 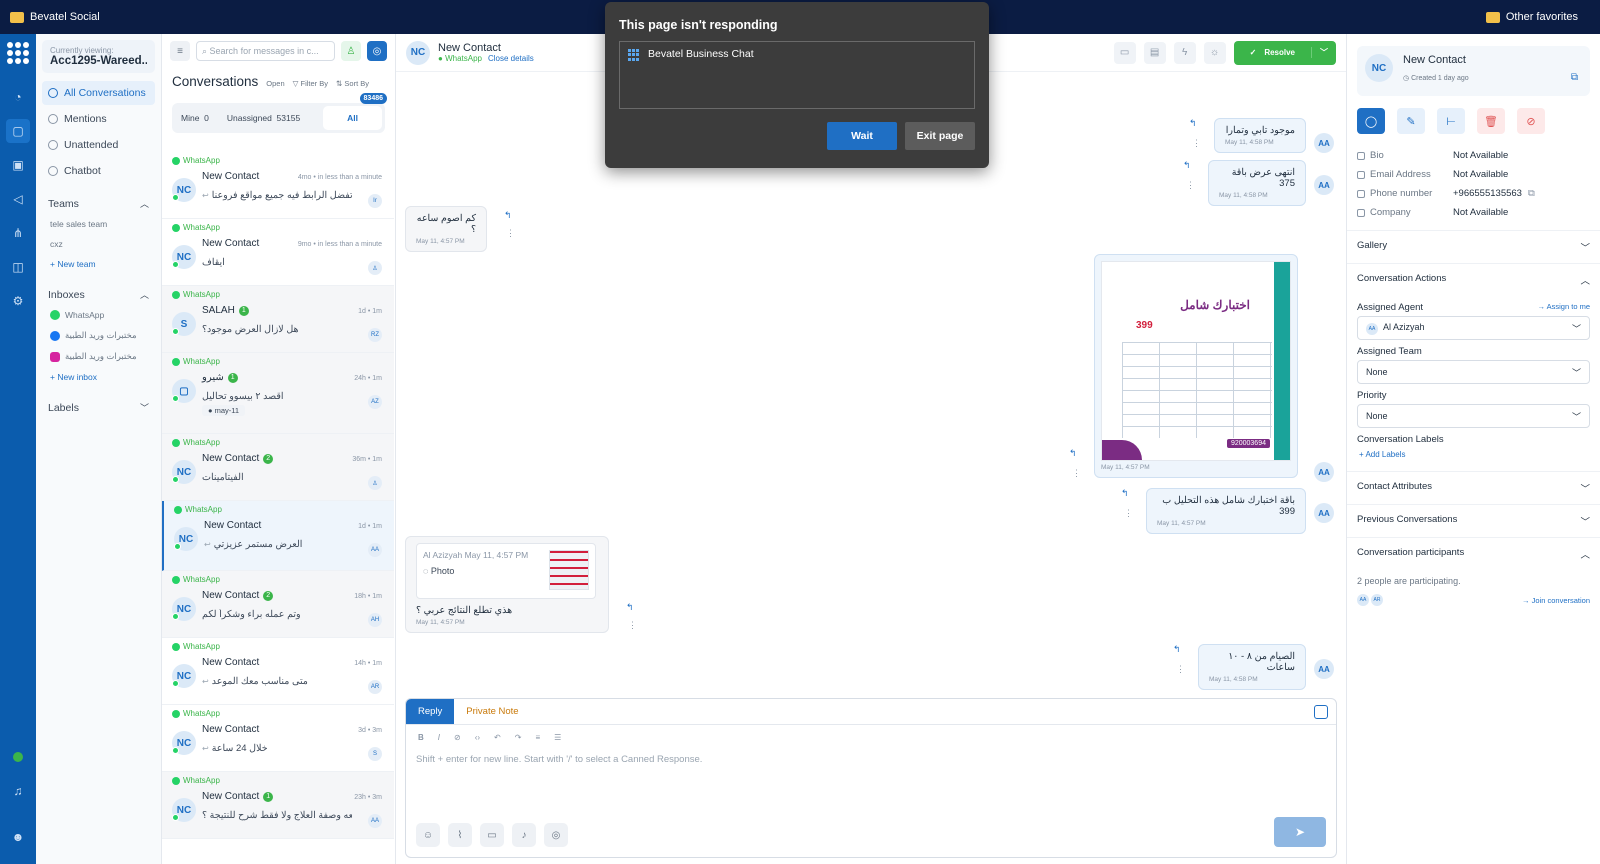 I want to click on compose-icon: ◎, so click(x=377, y=51).